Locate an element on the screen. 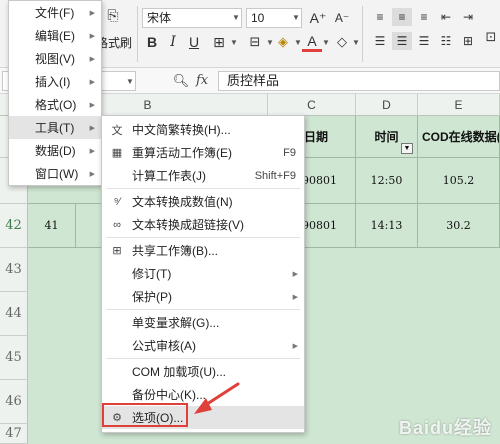 Image resolution: width=500 pixels, height=444 pixels. zoom-icon: 🔍︎ is located at coordinates (181, 81).